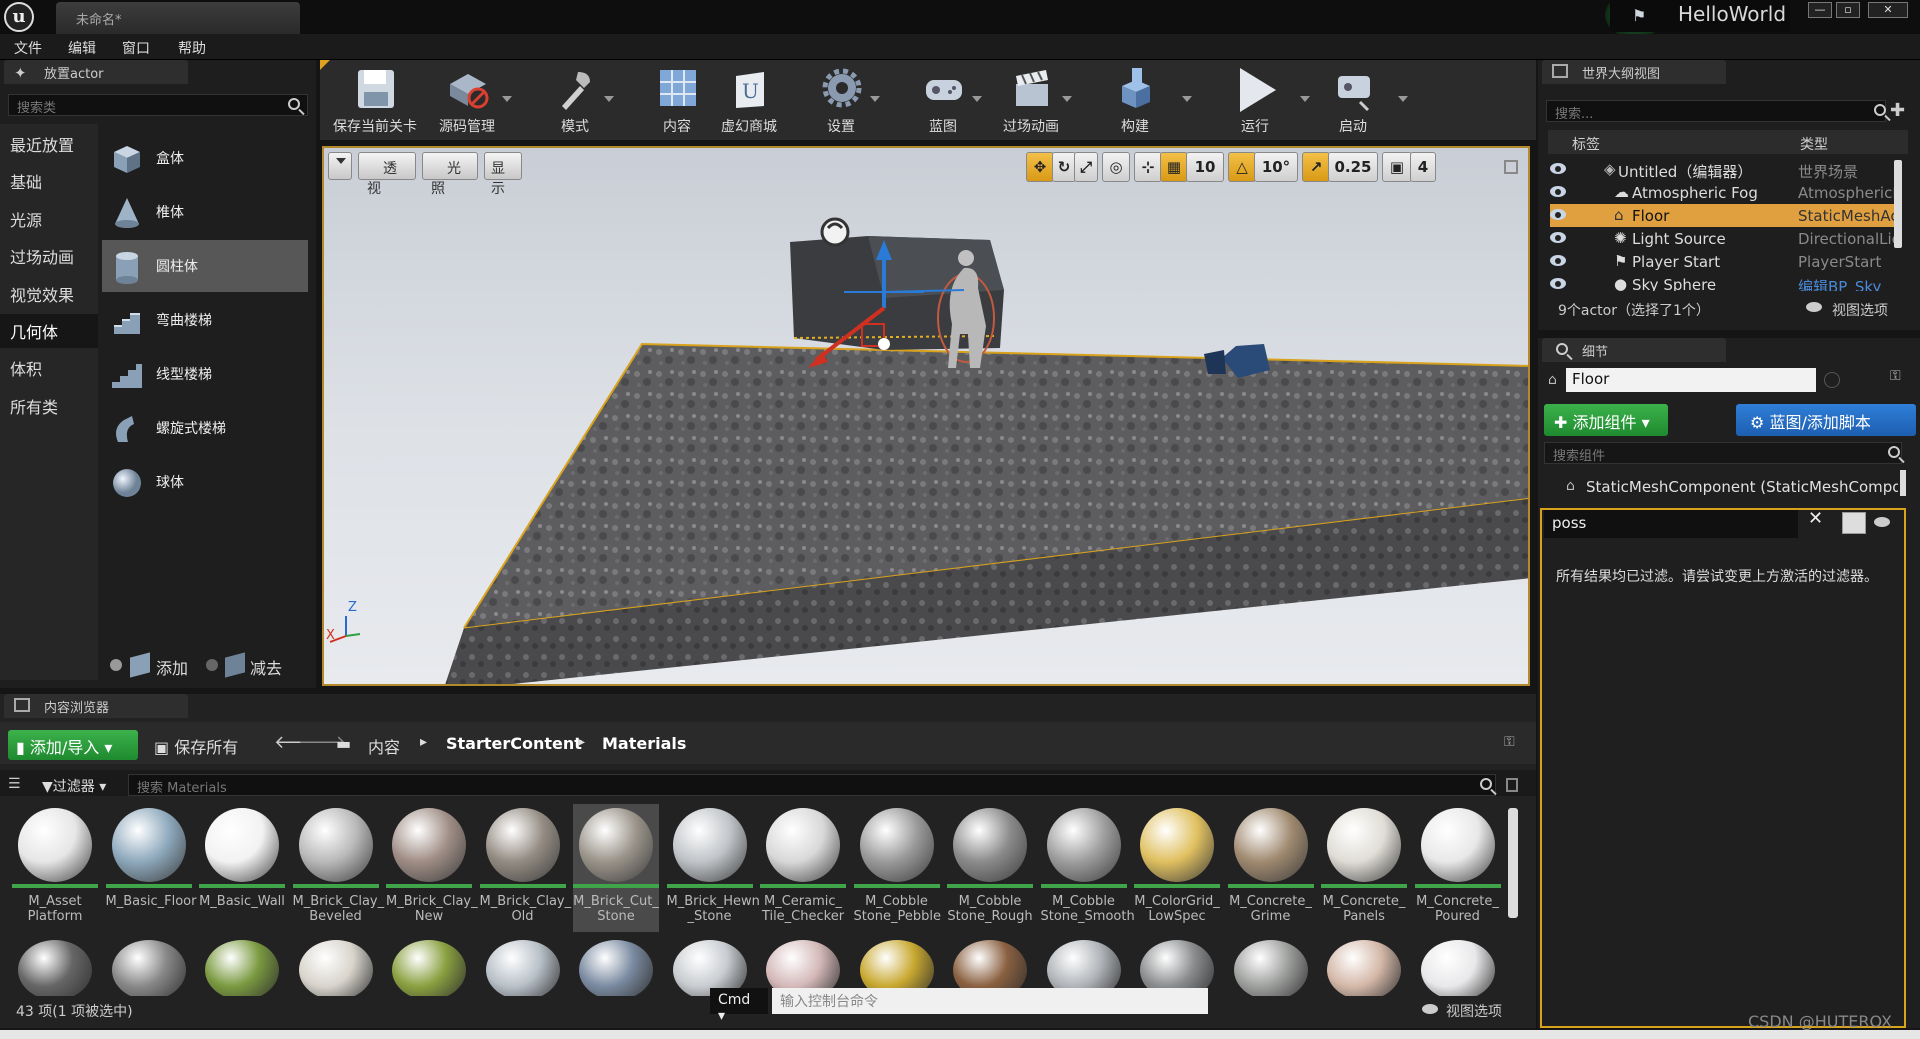  What do you see at coordinates (34, 406) in the screenshot?
I see `category-all-classes: 所有类` at bounding box center [34, 406].